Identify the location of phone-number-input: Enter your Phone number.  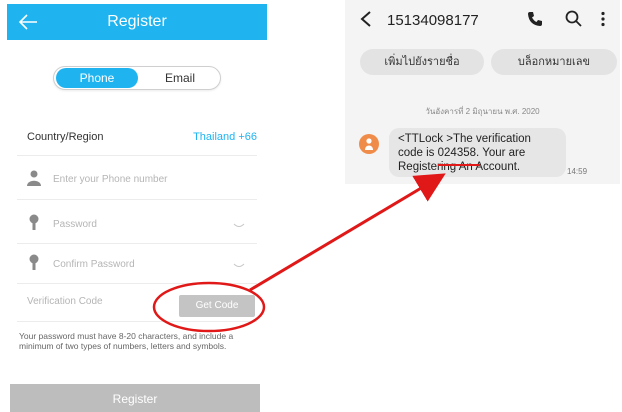
(110, 179).